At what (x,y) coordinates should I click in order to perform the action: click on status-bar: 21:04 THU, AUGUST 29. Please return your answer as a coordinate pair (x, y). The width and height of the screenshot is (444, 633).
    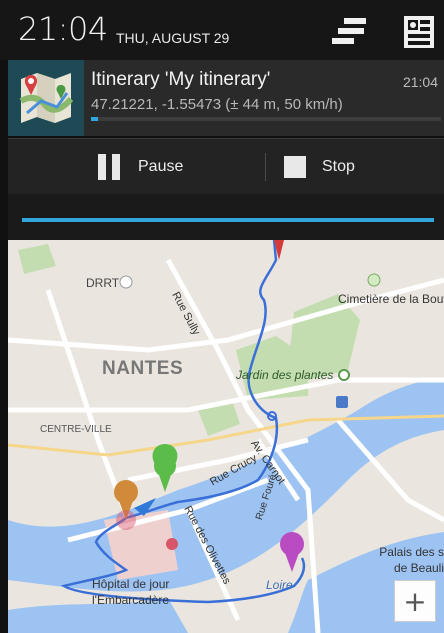
    Looking at the image, I should click on (222, 30).